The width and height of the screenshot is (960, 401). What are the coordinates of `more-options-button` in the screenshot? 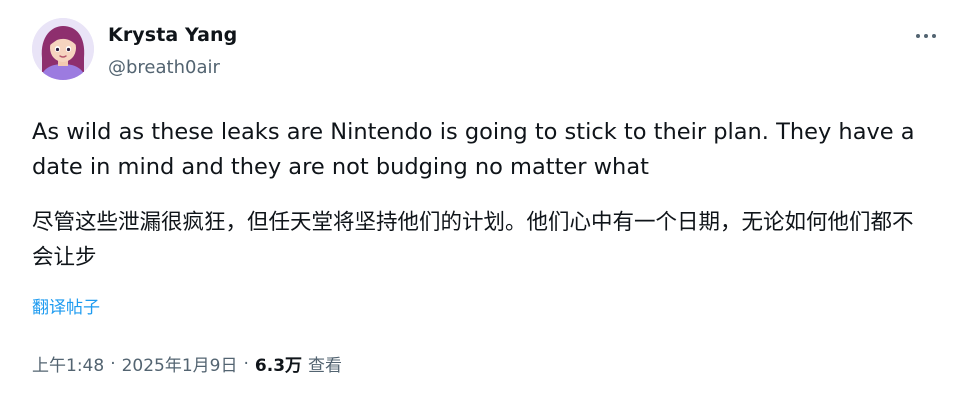 It's located at (926, 36).